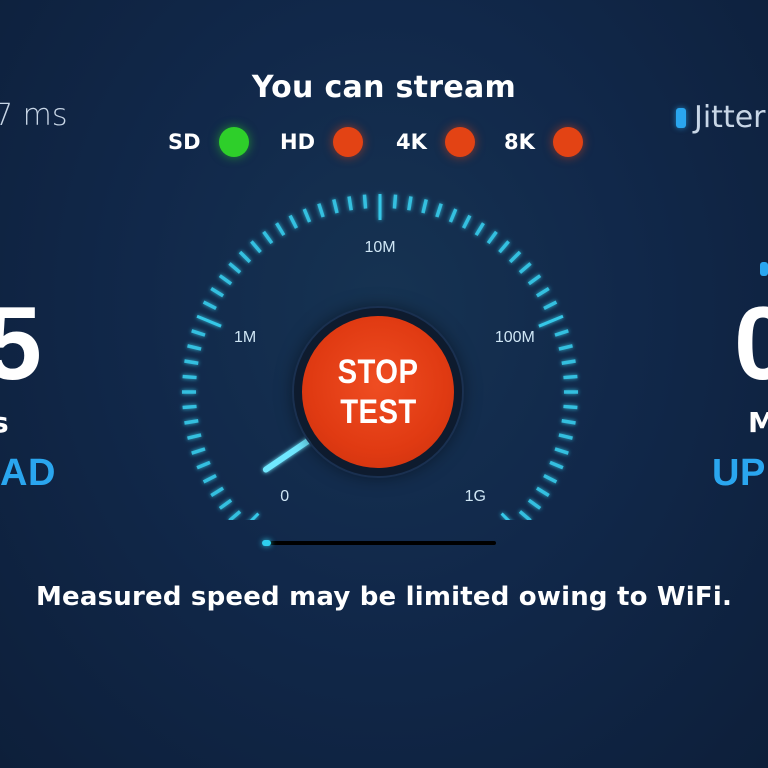  I want to click on quality-hd-label: HD, so click(298, 142).